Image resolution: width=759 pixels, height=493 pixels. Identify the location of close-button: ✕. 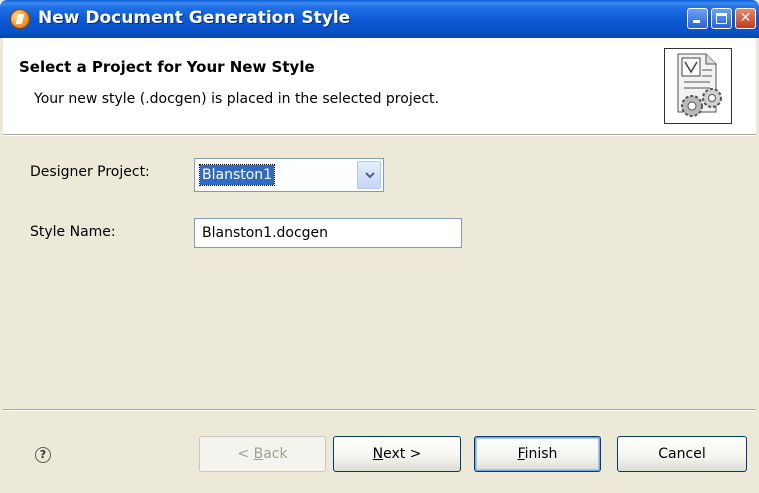
(745, 18).